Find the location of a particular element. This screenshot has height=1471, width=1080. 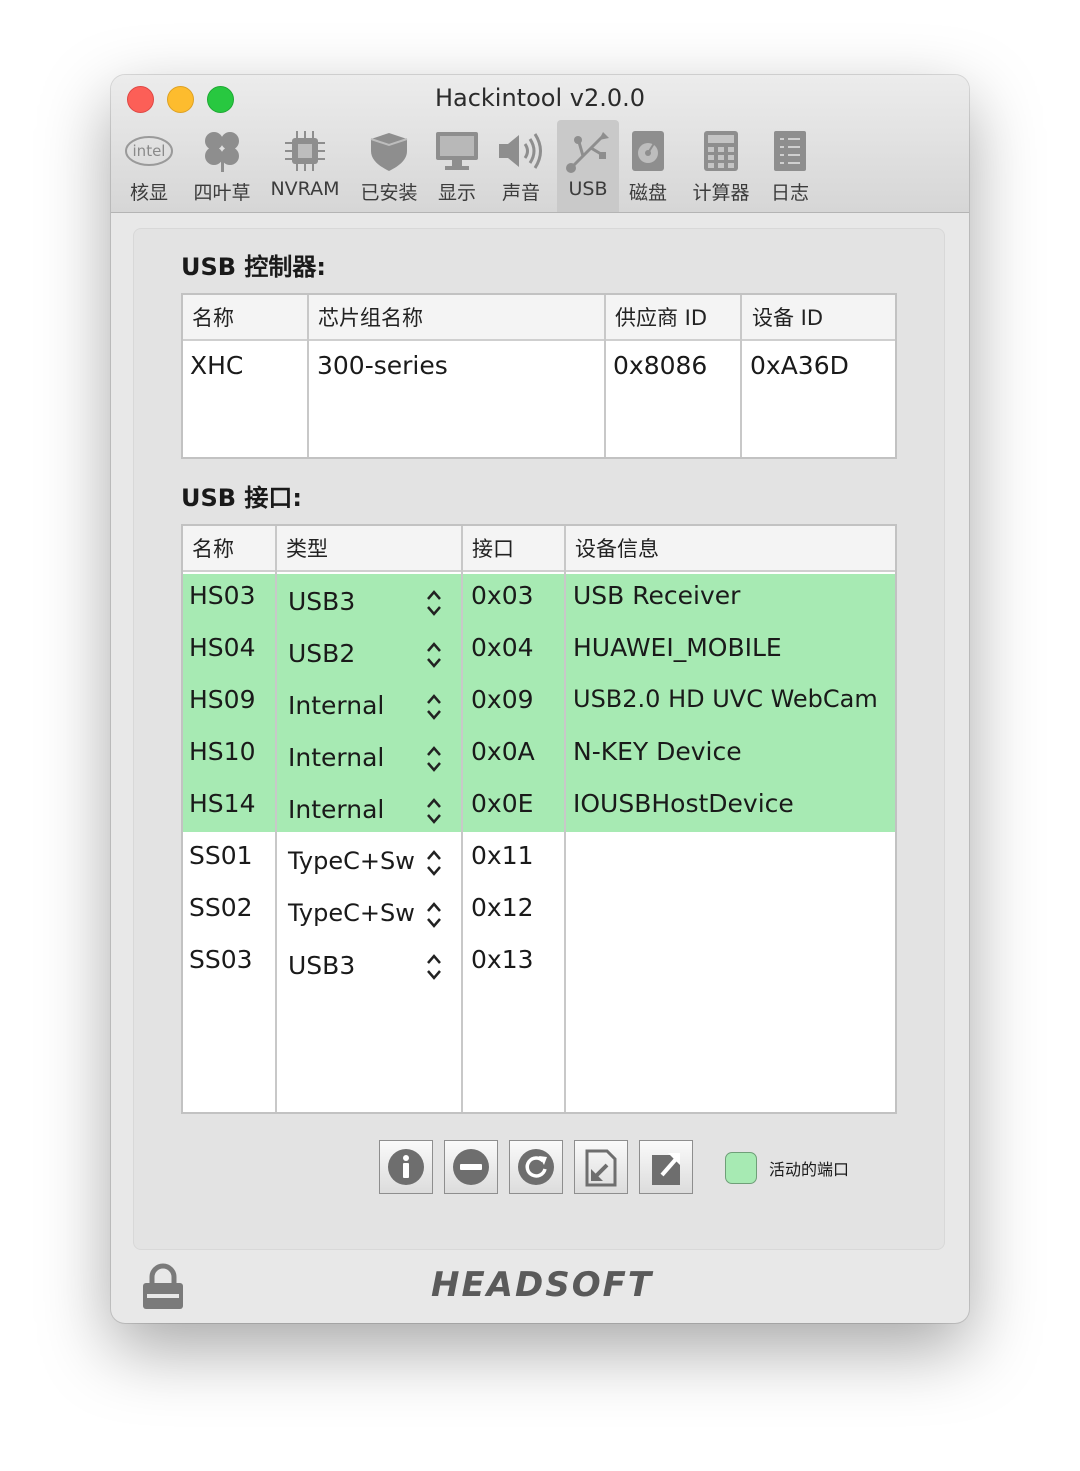

toolbar-item-installed: 已安装 is located at coordinates (389, 166).